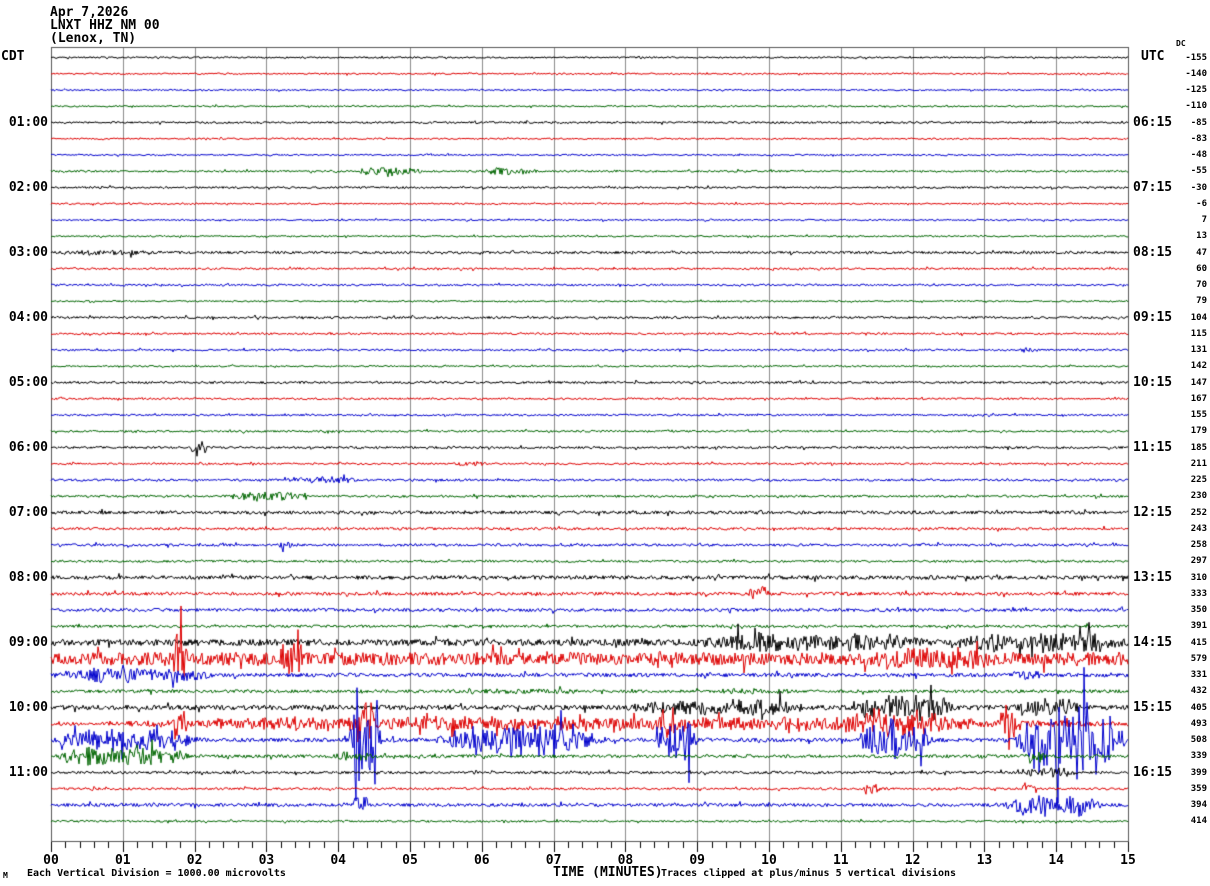 The image size is (1210, 886). I want to click on dc-value: 155, so click(1198, 415).